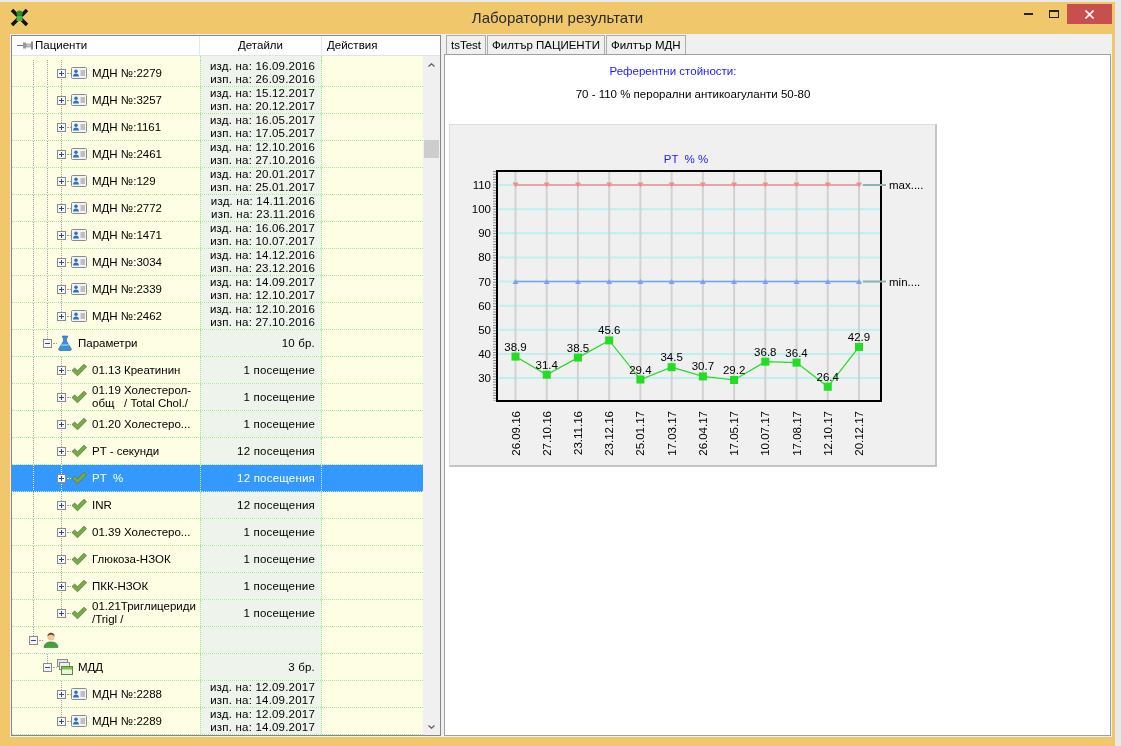 Image resolution: width=1121 pixels, height=746 pixels. I want to click on tree-row: Глюкоза-НЗОК 1 посещение, so click(217, 559).